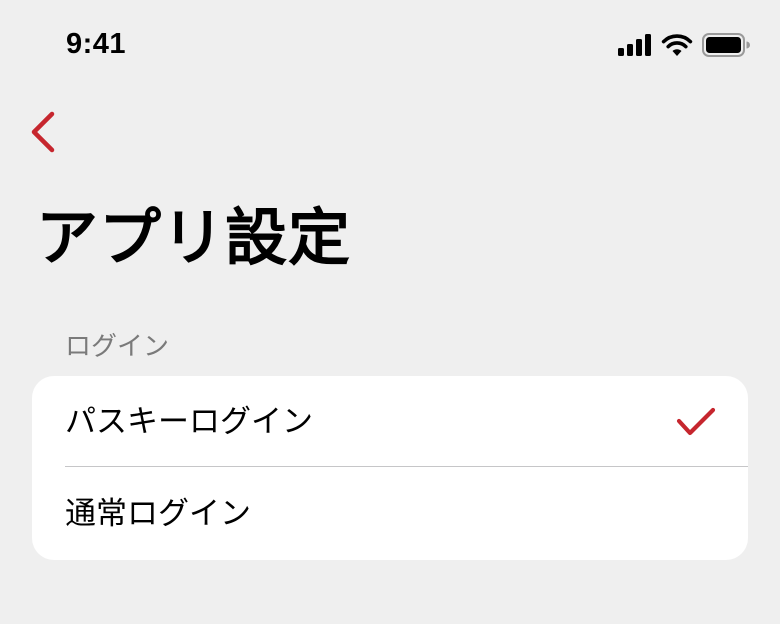 This screenshot has height=624, width=780. I want to click on status-bar: 9:41, so click(390, 46).